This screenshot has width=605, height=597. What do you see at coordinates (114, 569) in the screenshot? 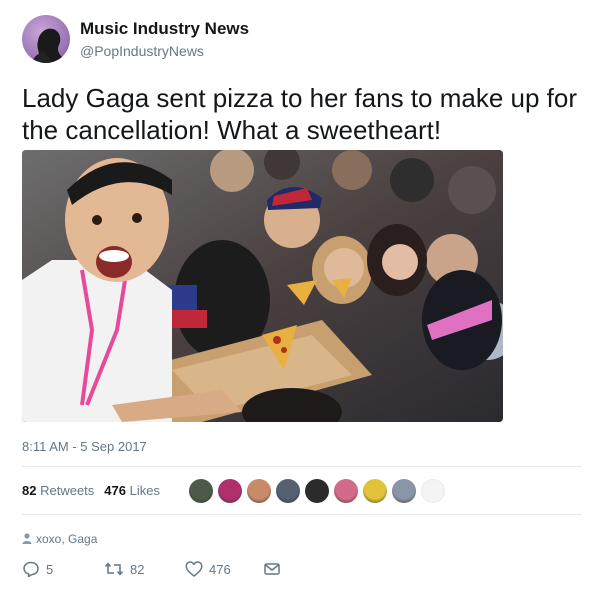
I see `retweet-icon` at bounding box center [114, 569].